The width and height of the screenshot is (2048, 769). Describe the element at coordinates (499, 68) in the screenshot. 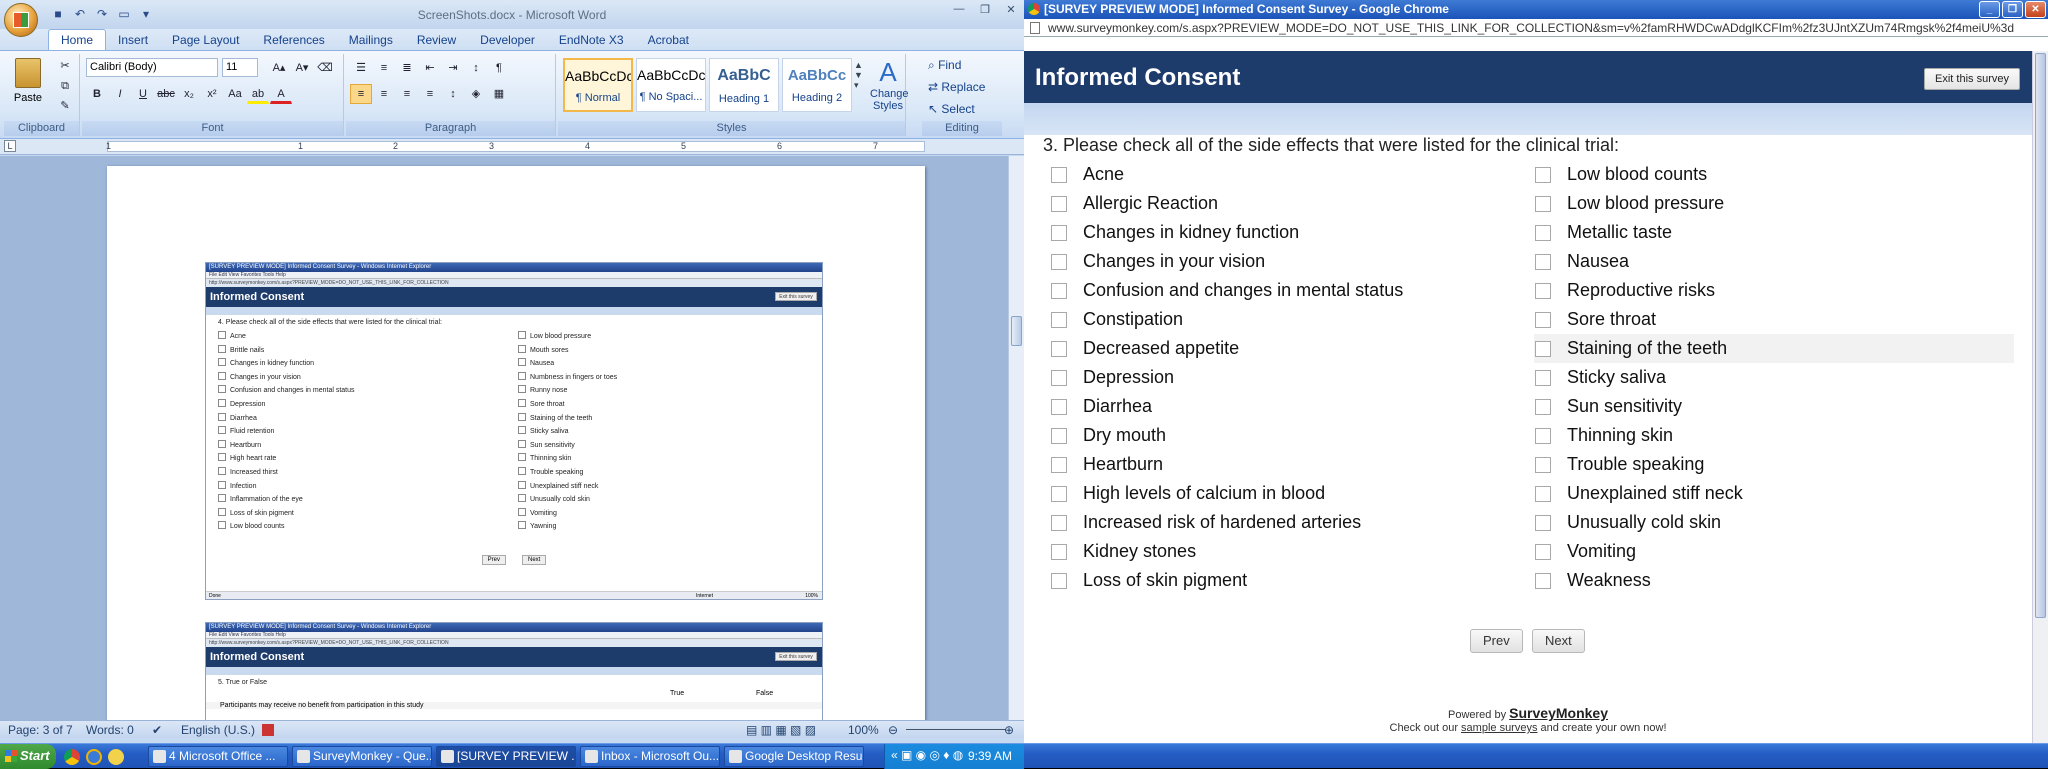

I see `show-marks-icon: ¶` at that location.